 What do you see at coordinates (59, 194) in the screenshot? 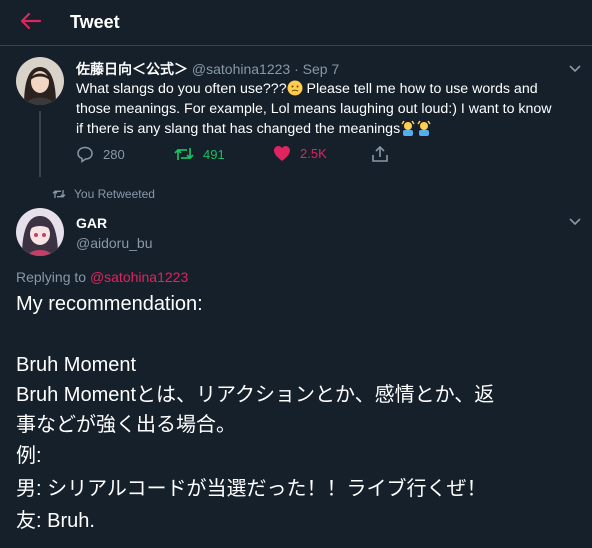
I see `retweet-small-icon` at bounding box center [59, 194].